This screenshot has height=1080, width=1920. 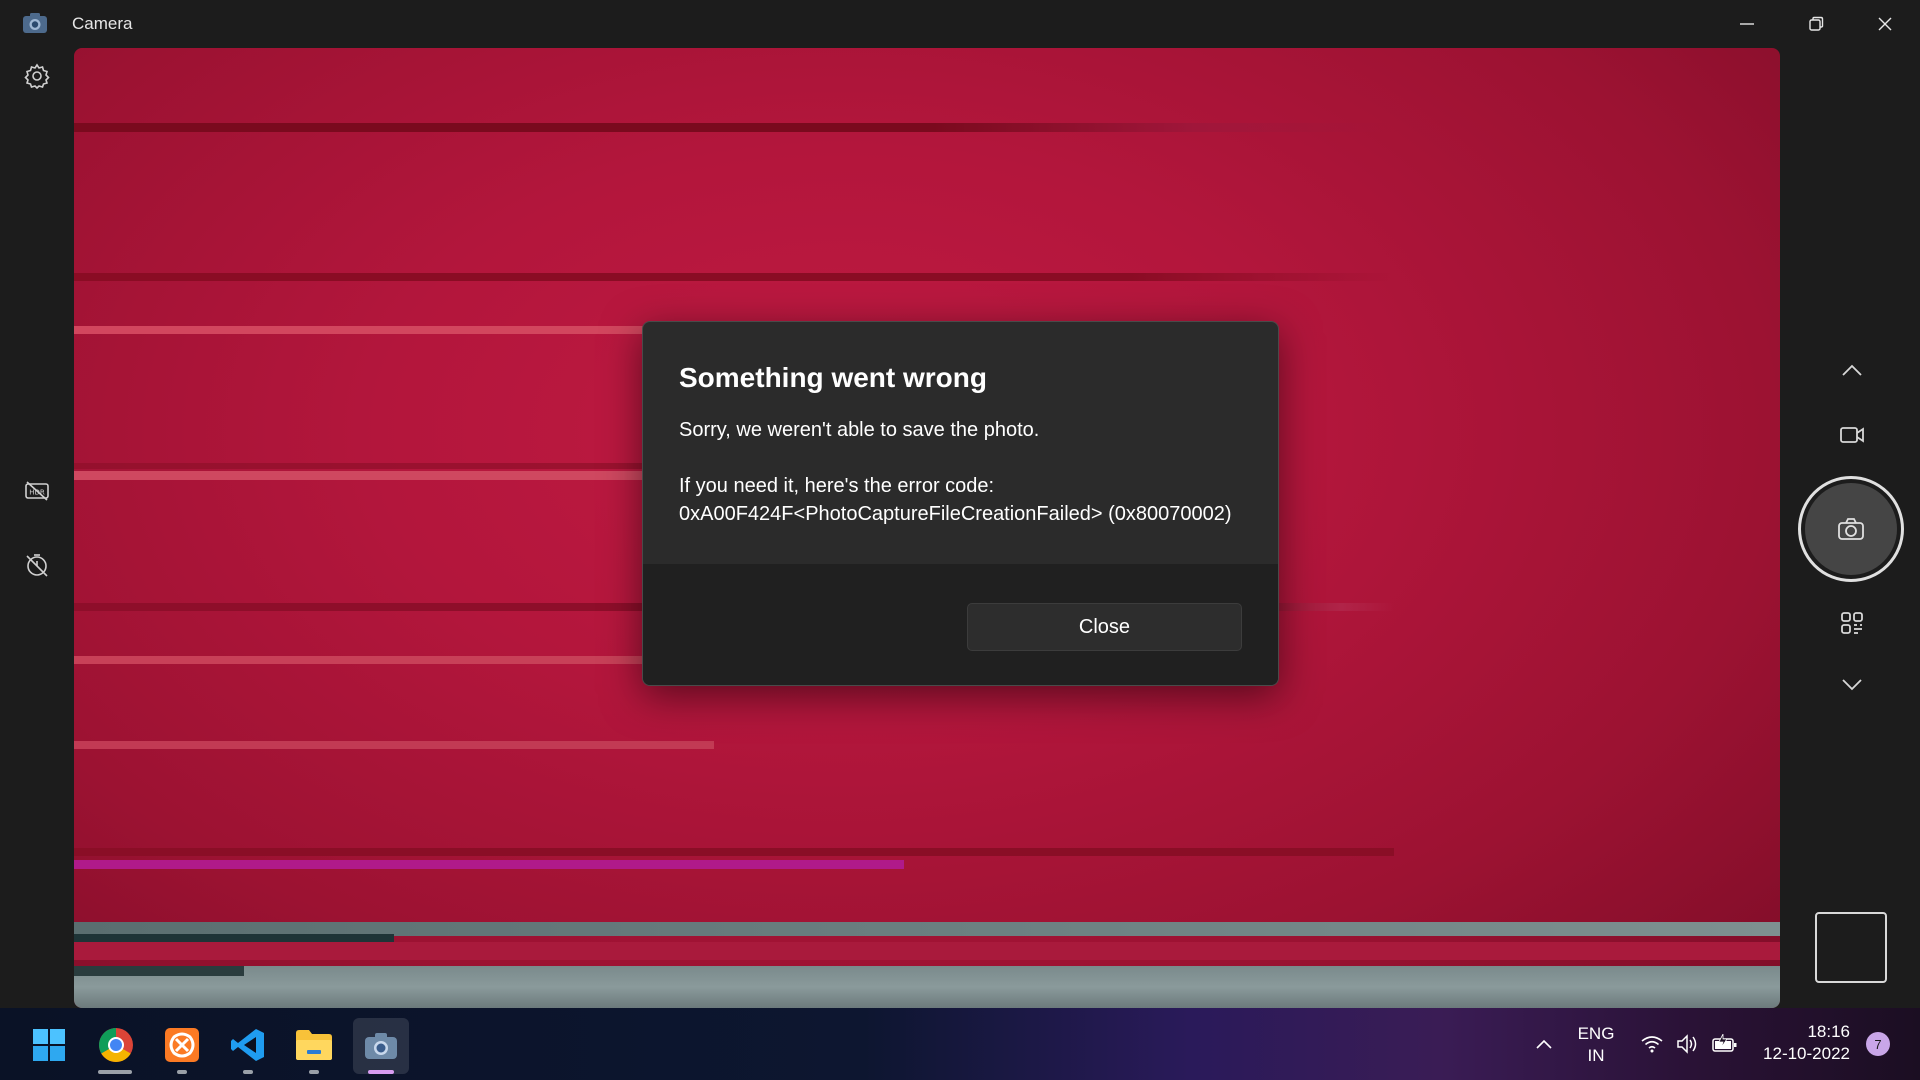 I want to click on folder-icon, so click(x=314, y=1045).